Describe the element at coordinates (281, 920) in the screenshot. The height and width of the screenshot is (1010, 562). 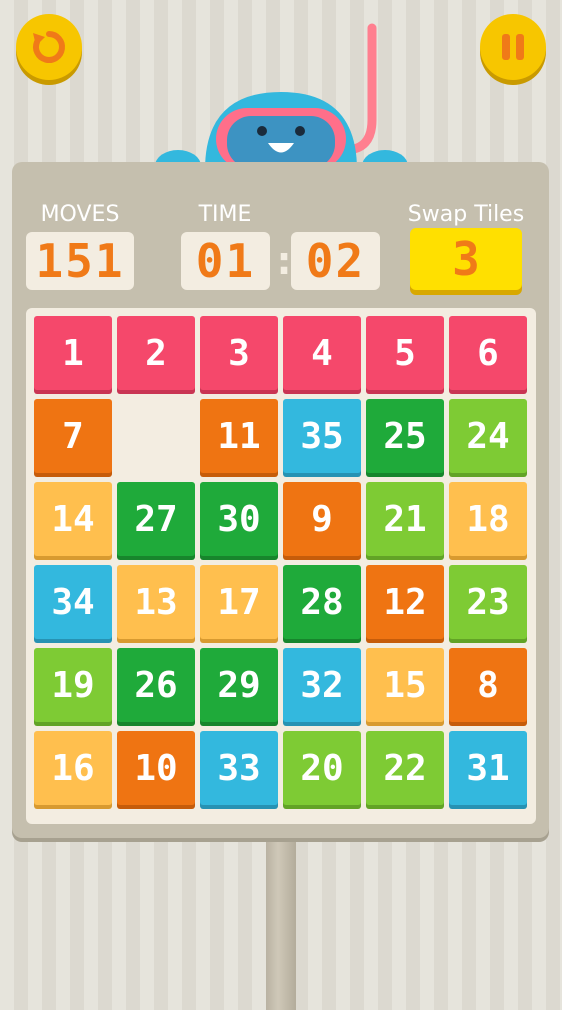
I see `sign-pole` at that location.